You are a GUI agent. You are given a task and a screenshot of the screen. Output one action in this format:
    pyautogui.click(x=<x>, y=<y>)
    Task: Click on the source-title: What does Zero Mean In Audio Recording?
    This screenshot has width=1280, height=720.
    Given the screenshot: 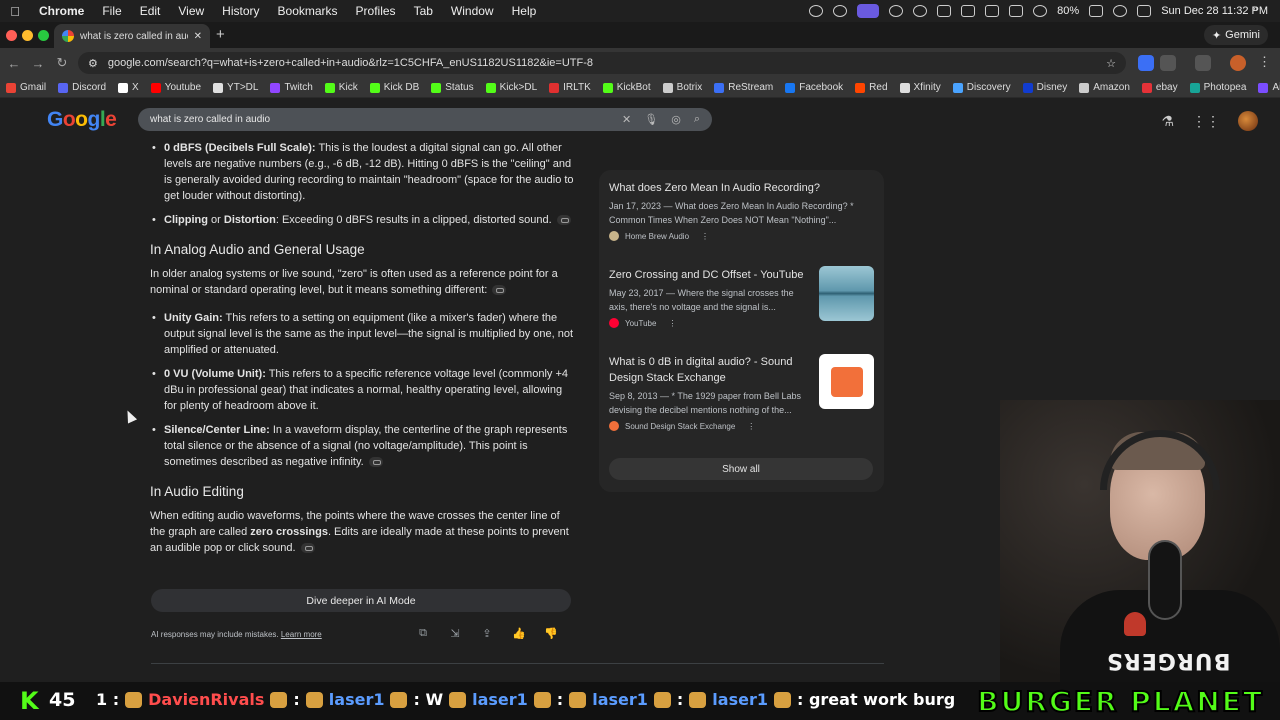 What is the action you would take?
    pyautogui.click(x=742, y=188)
    